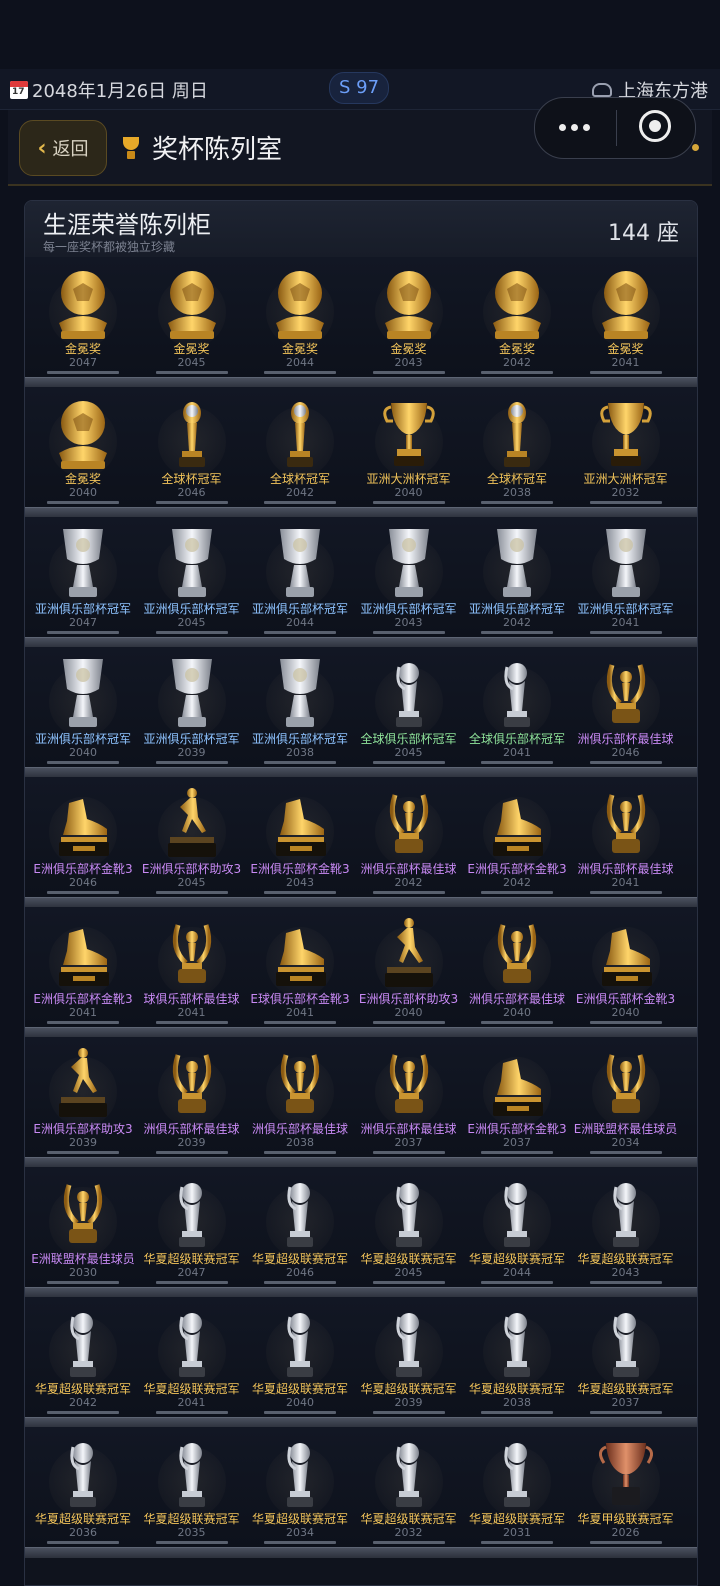 Image resolution: width=720 pixels, height=1586 pixels. Describe the element at coordinates (517, 1487) in the screenshot. I see `trophy-item: 华夏超级联赛冠军 2031` at that location.